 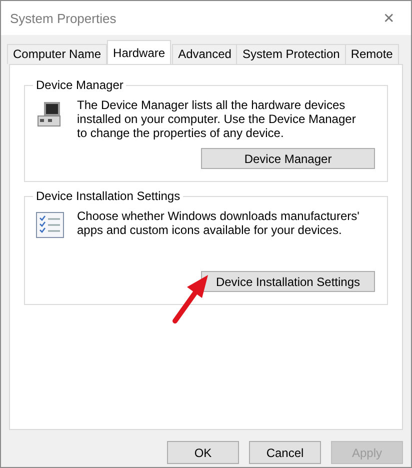 I want to click on action-button: Device Installation Settings, so click(x=288, y=281).